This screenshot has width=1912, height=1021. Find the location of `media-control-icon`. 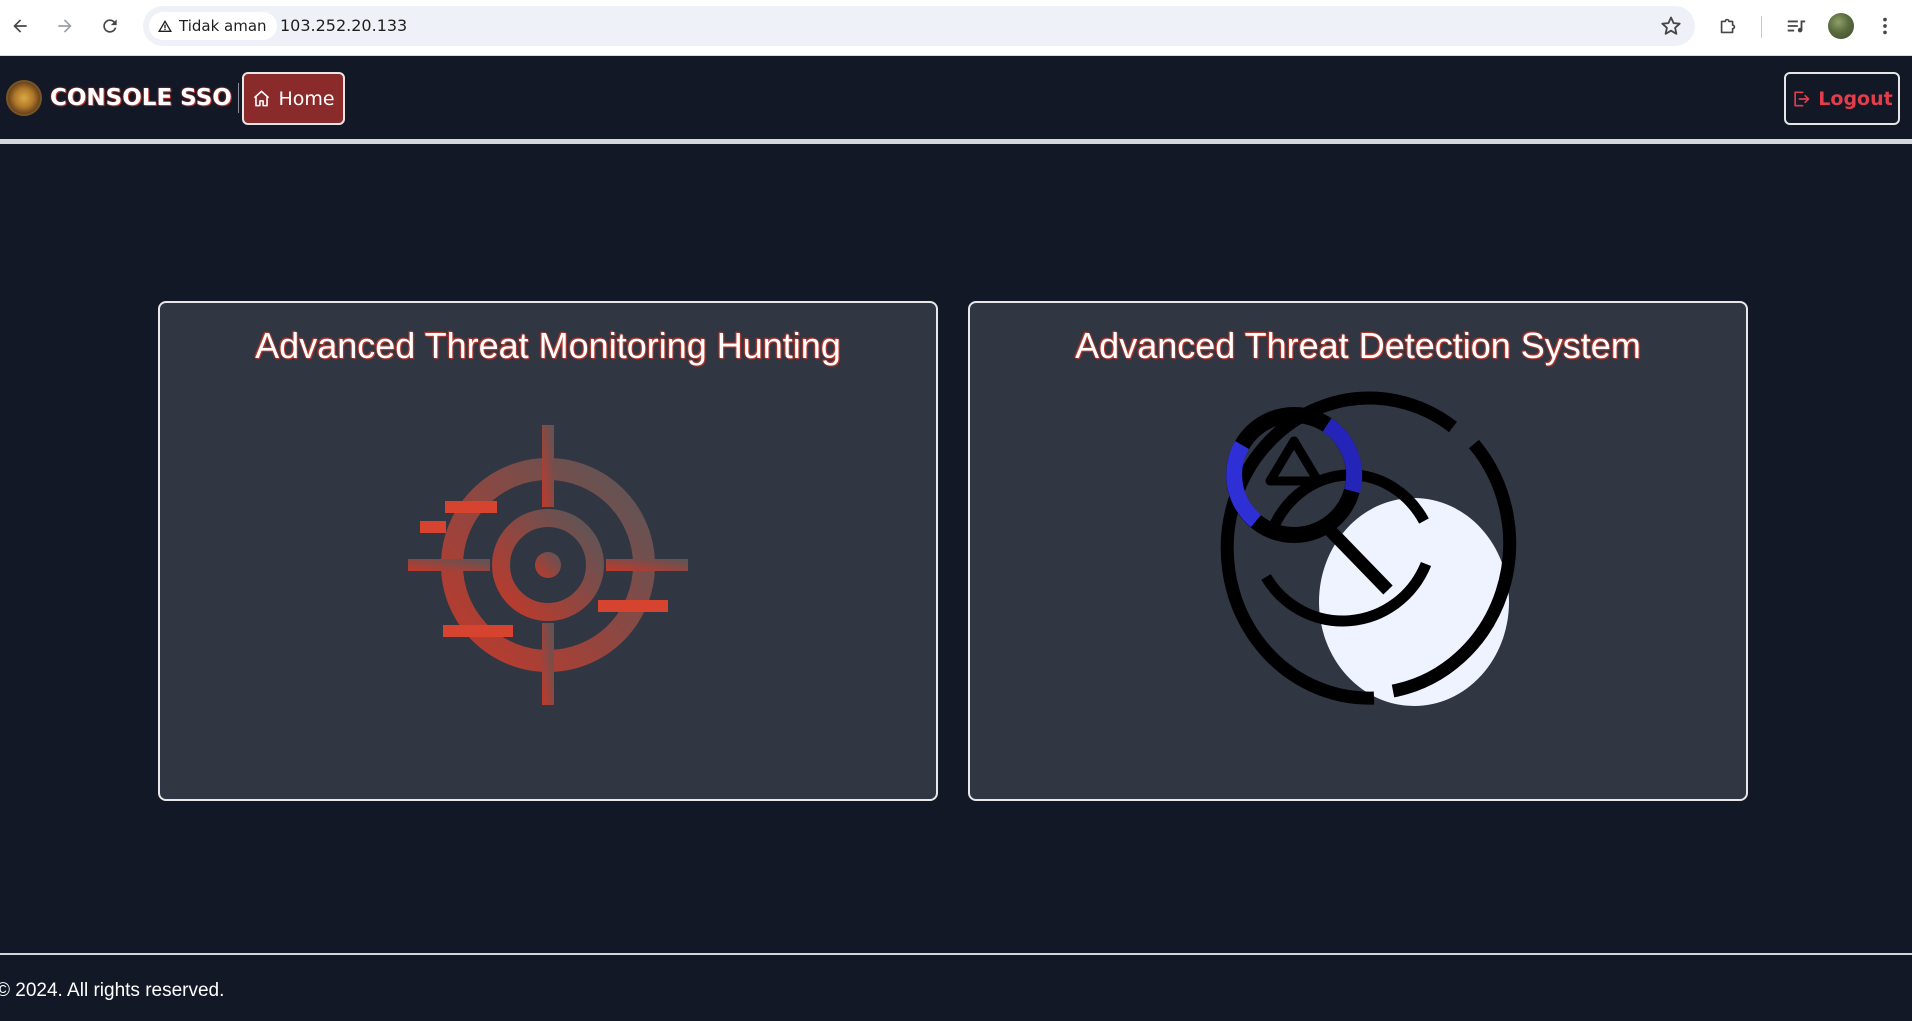

media-control-icon is located at coordinates (1796, 26).